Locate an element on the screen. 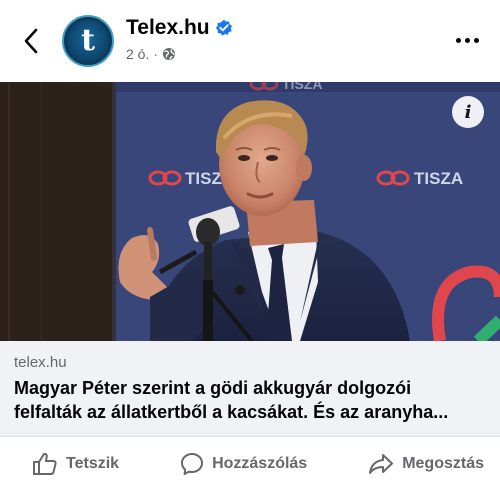 The height and width of the screenshot is (490, 500). post-actions-bar: Tetszik Hozzászólás Megosztás is located at coordinates (250, 463).